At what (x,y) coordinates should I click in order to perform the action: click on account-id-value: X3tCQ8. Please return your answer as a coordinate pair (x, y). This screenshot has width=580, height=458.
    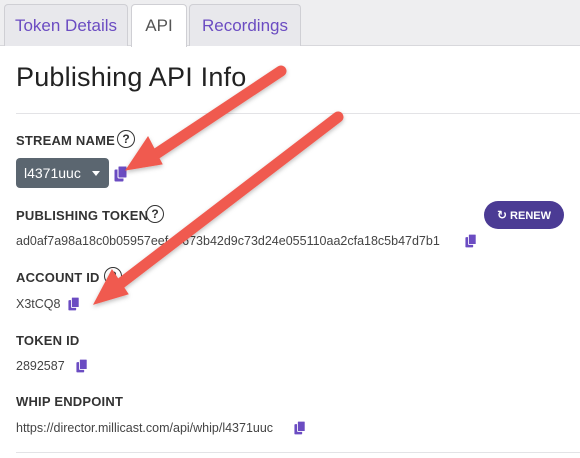
    Looking at the image, I should click on (38, 304).